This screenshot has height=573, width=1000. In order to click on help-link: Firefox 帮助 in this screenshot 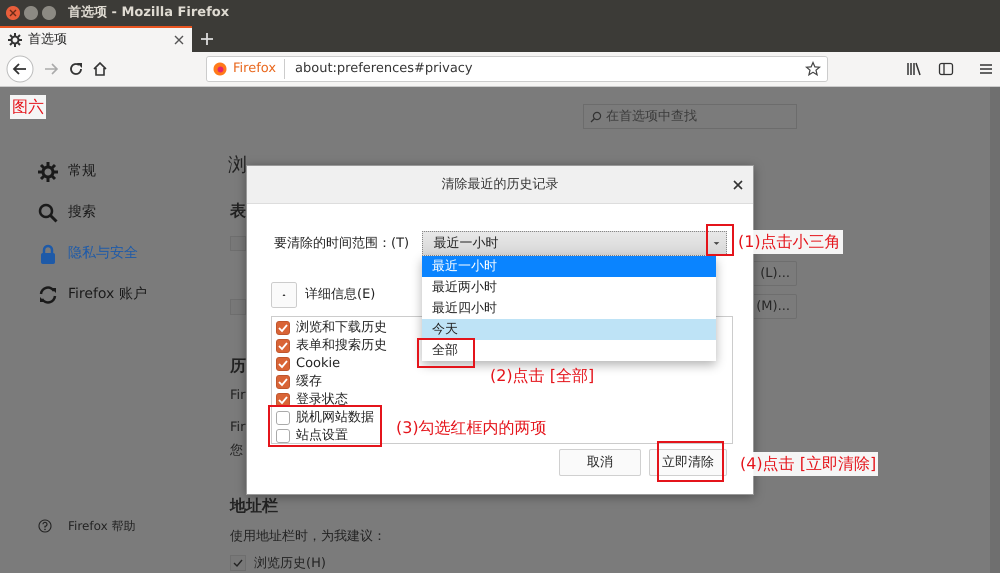, I will do `click(102, 526)`.